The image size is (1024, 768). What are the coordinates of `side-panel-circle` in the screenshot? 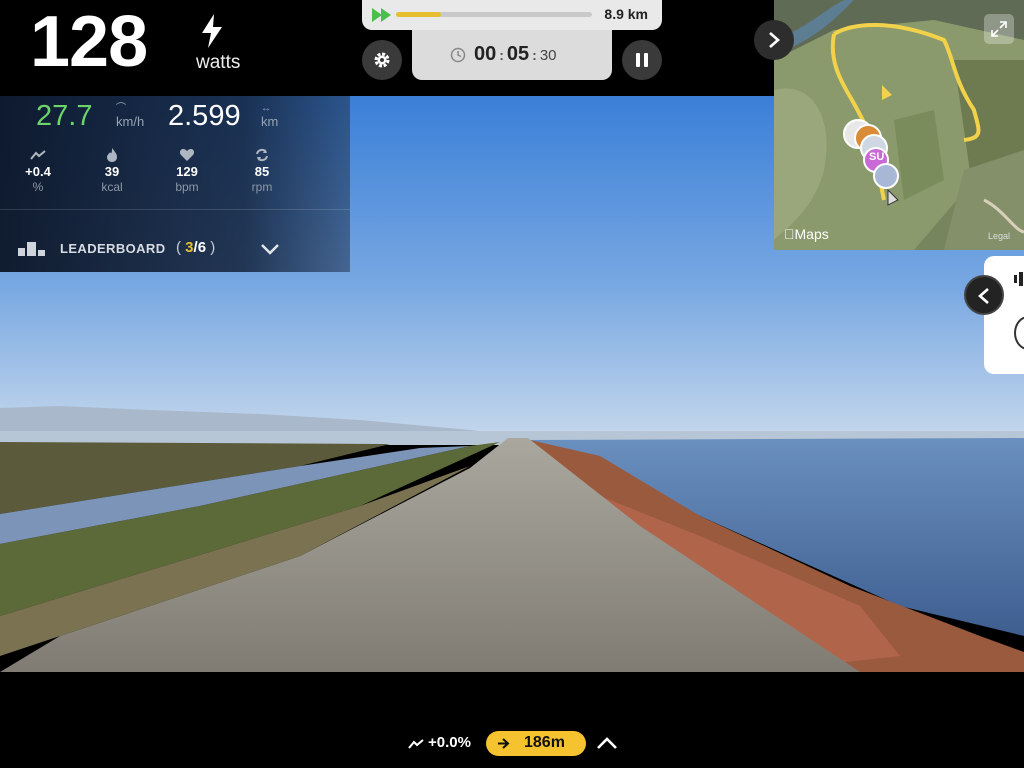 It's located at (1019, 333).